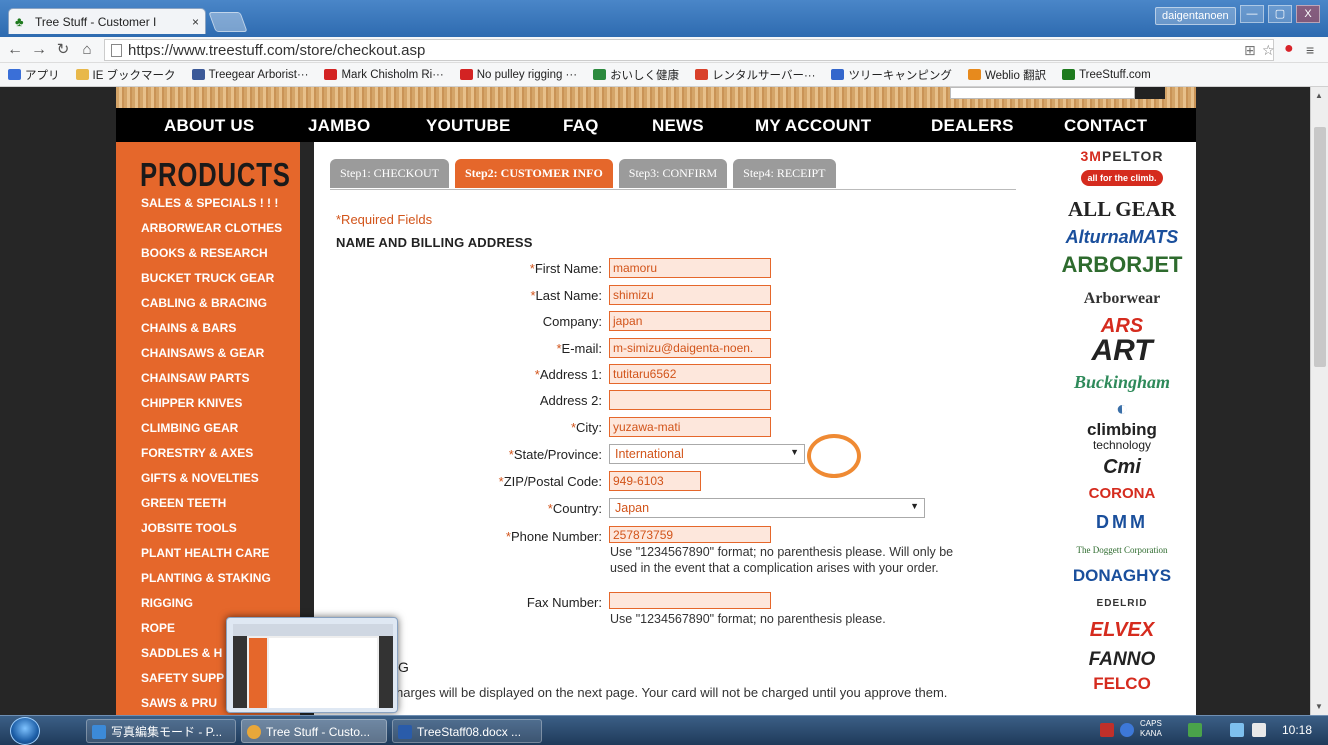 This screenshot has width=1328, height=745. Describe the element at coordinates (191, 403) in the screenshot. I see `category-link: CHIPPER KNIVES` at that location.